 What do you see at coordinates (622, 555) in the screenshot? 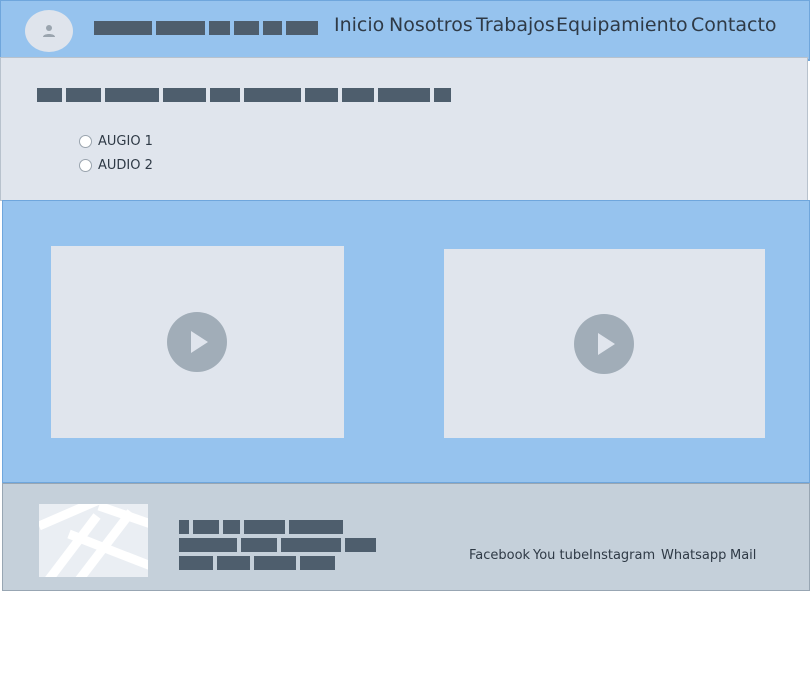
I see `social-instagram: Instagram` at bounding box center [622, 555].